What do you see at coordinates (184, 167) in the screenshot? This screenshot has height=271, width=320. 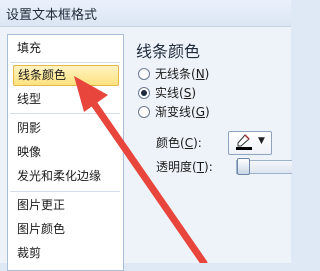 I see `transparency-label: 透明度(T):` at bounding box center [184, 167].